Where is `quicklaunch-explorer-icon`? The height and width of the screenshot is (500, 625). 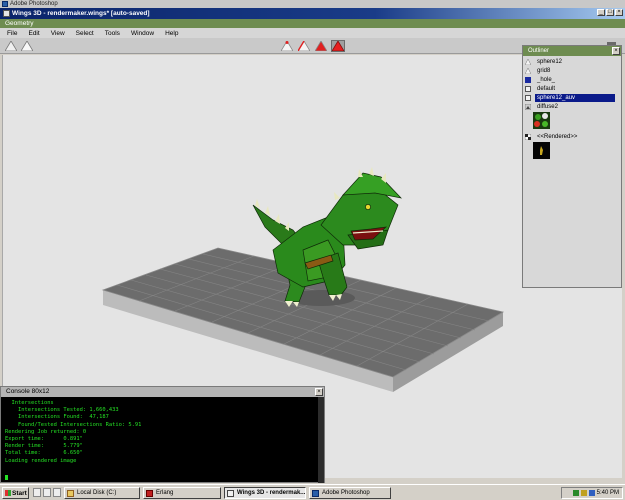 quicklaunch-explorer-icon is located at coordinates (47, 492).